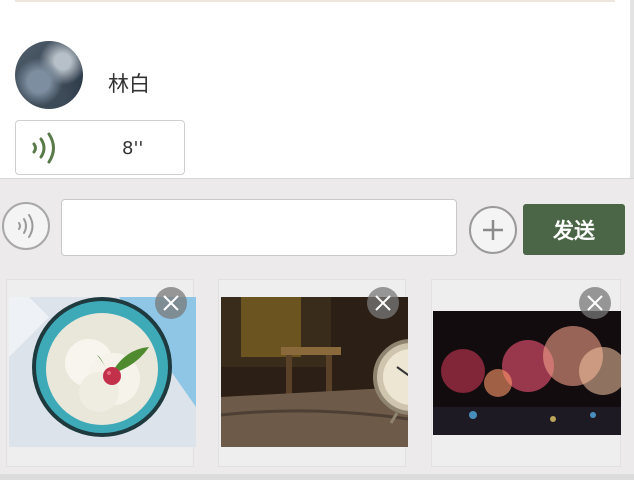  I want to click on bottom-divider, so click(317, 477).